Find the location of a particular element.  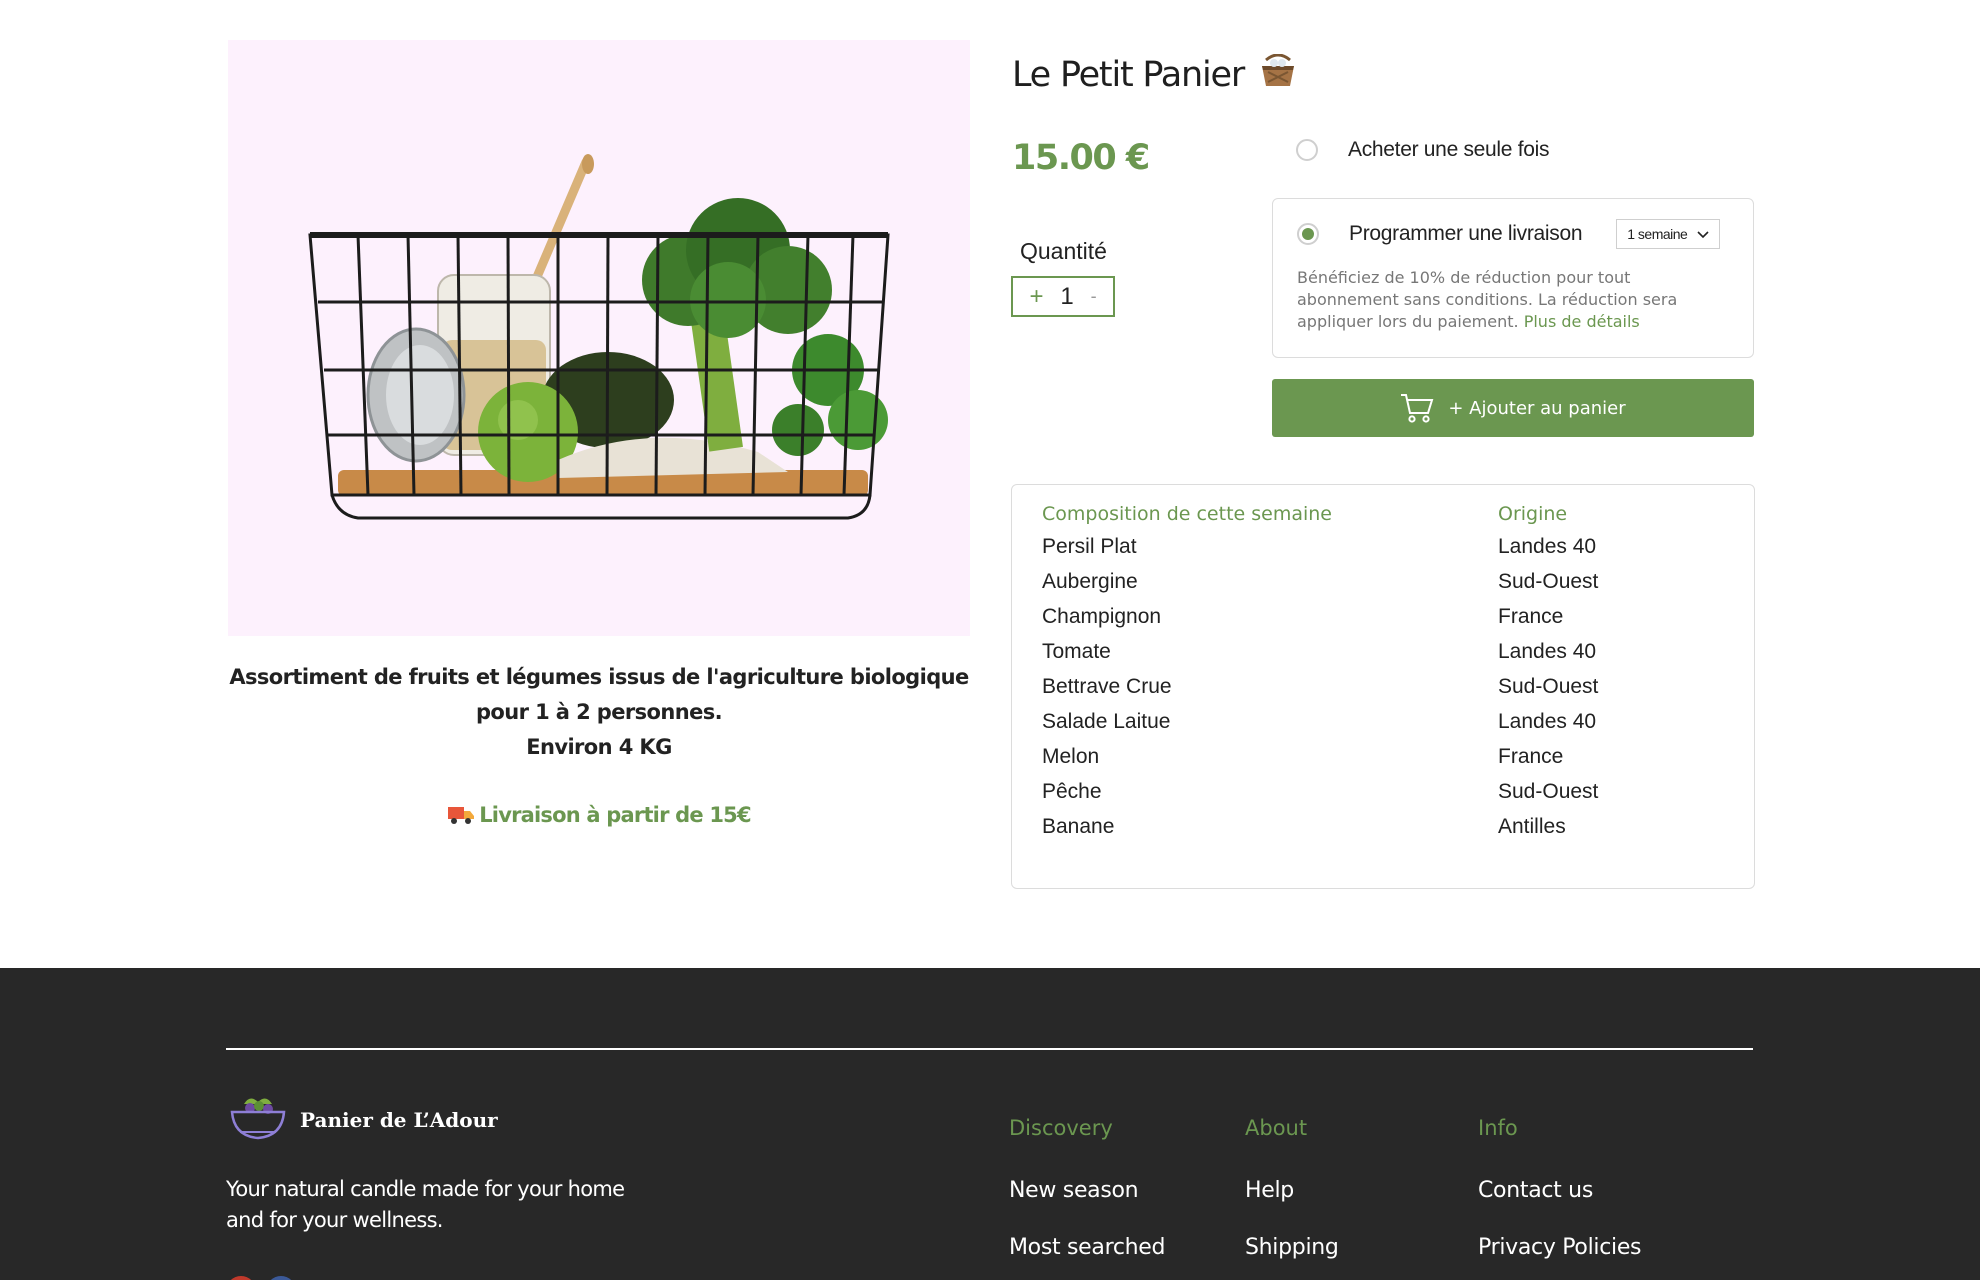

composition-header: Composition de cette semaine Origine is located at coordinates (1383, 514).